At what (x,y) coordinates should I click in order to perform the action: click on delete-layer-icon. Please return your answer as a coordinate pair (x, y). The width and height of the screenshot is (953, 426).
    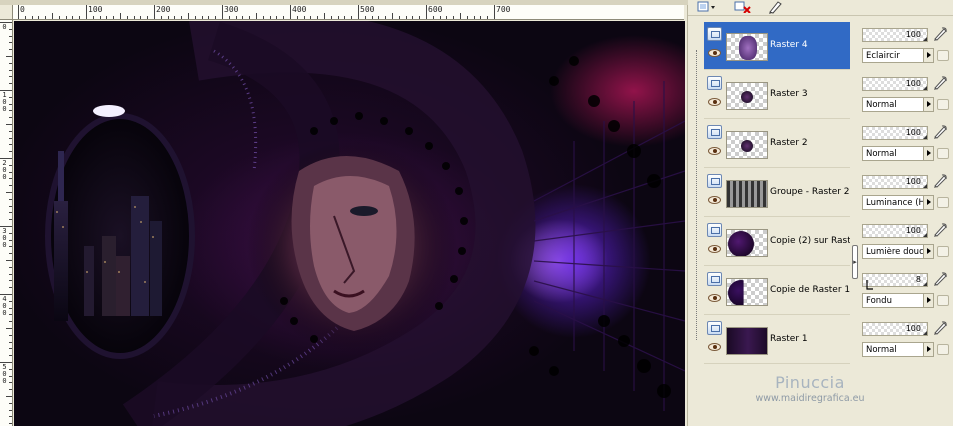
    Looking at the image, I should click on (743, 7).